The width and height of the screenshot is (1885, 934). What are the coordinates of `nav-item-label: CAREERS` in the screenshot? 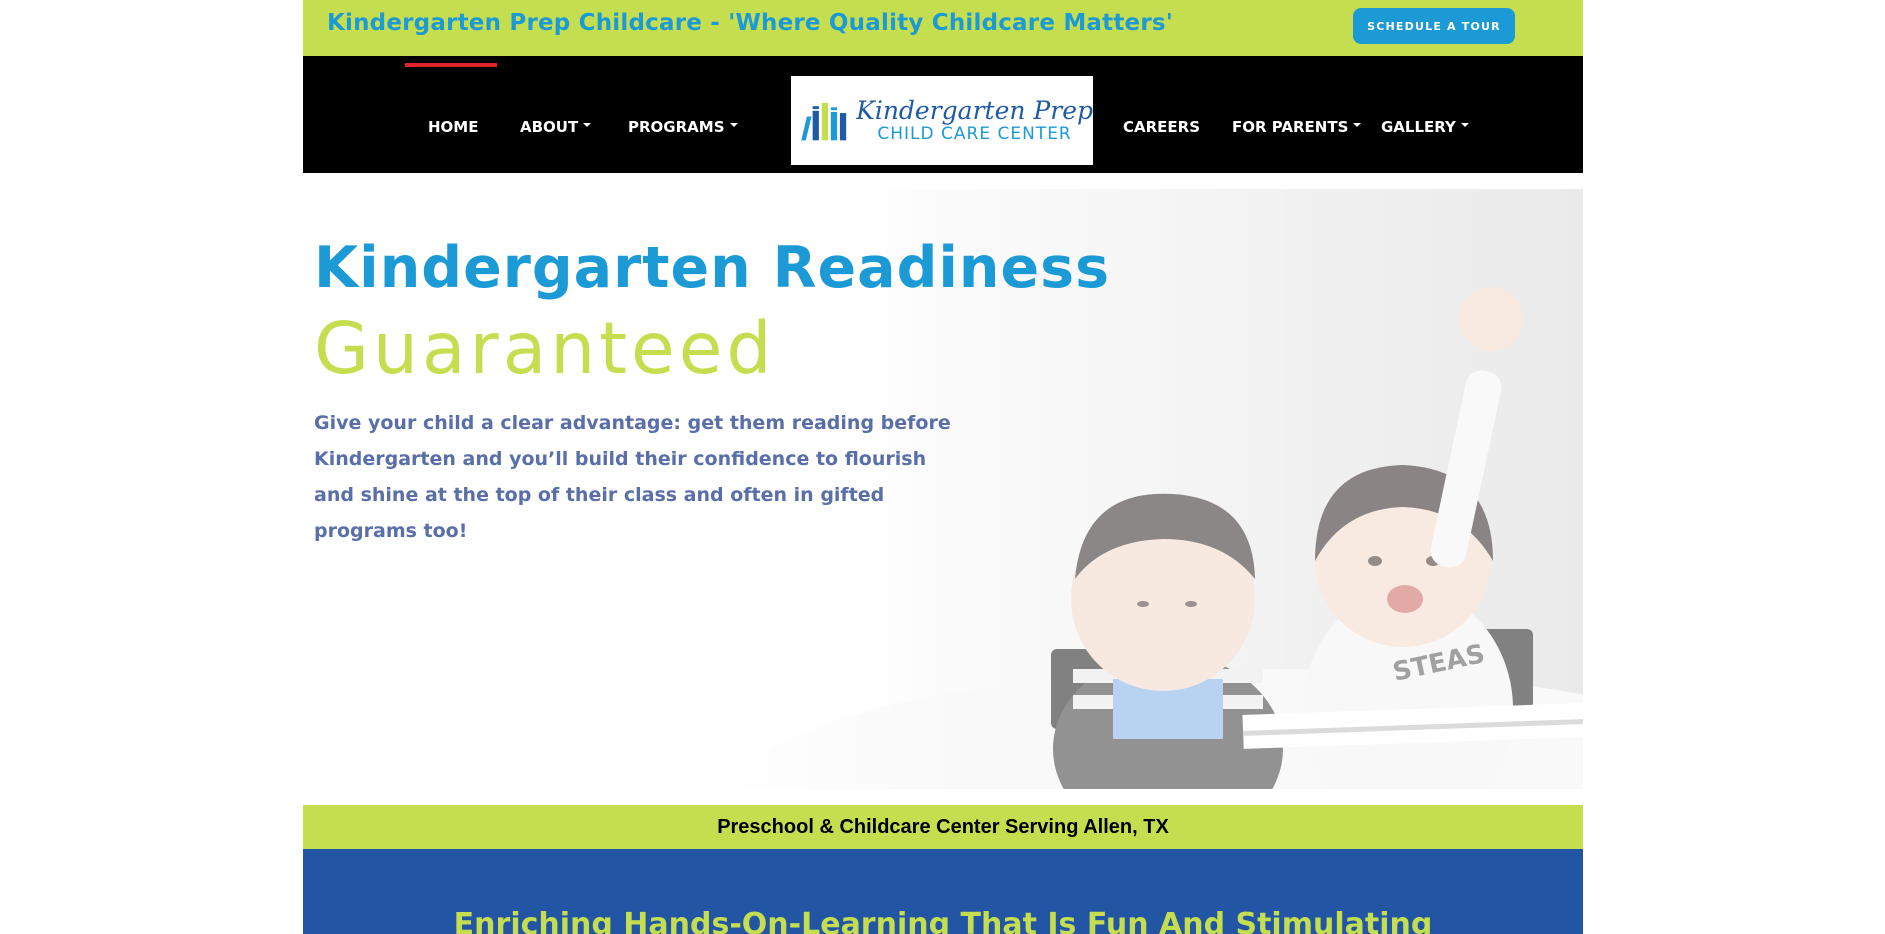 It's located at (1162, 127).